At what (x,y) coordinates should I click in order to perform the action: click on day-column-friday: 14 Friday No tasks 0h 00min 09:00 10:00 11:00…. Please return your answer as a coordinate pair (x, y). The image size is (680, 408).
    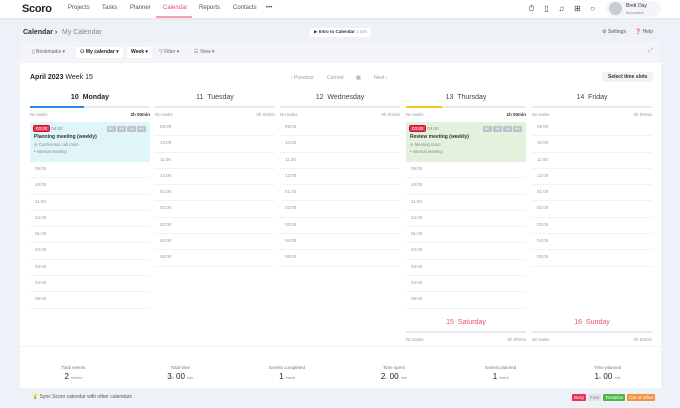
    Looking at the image, I should click on (592, 180).